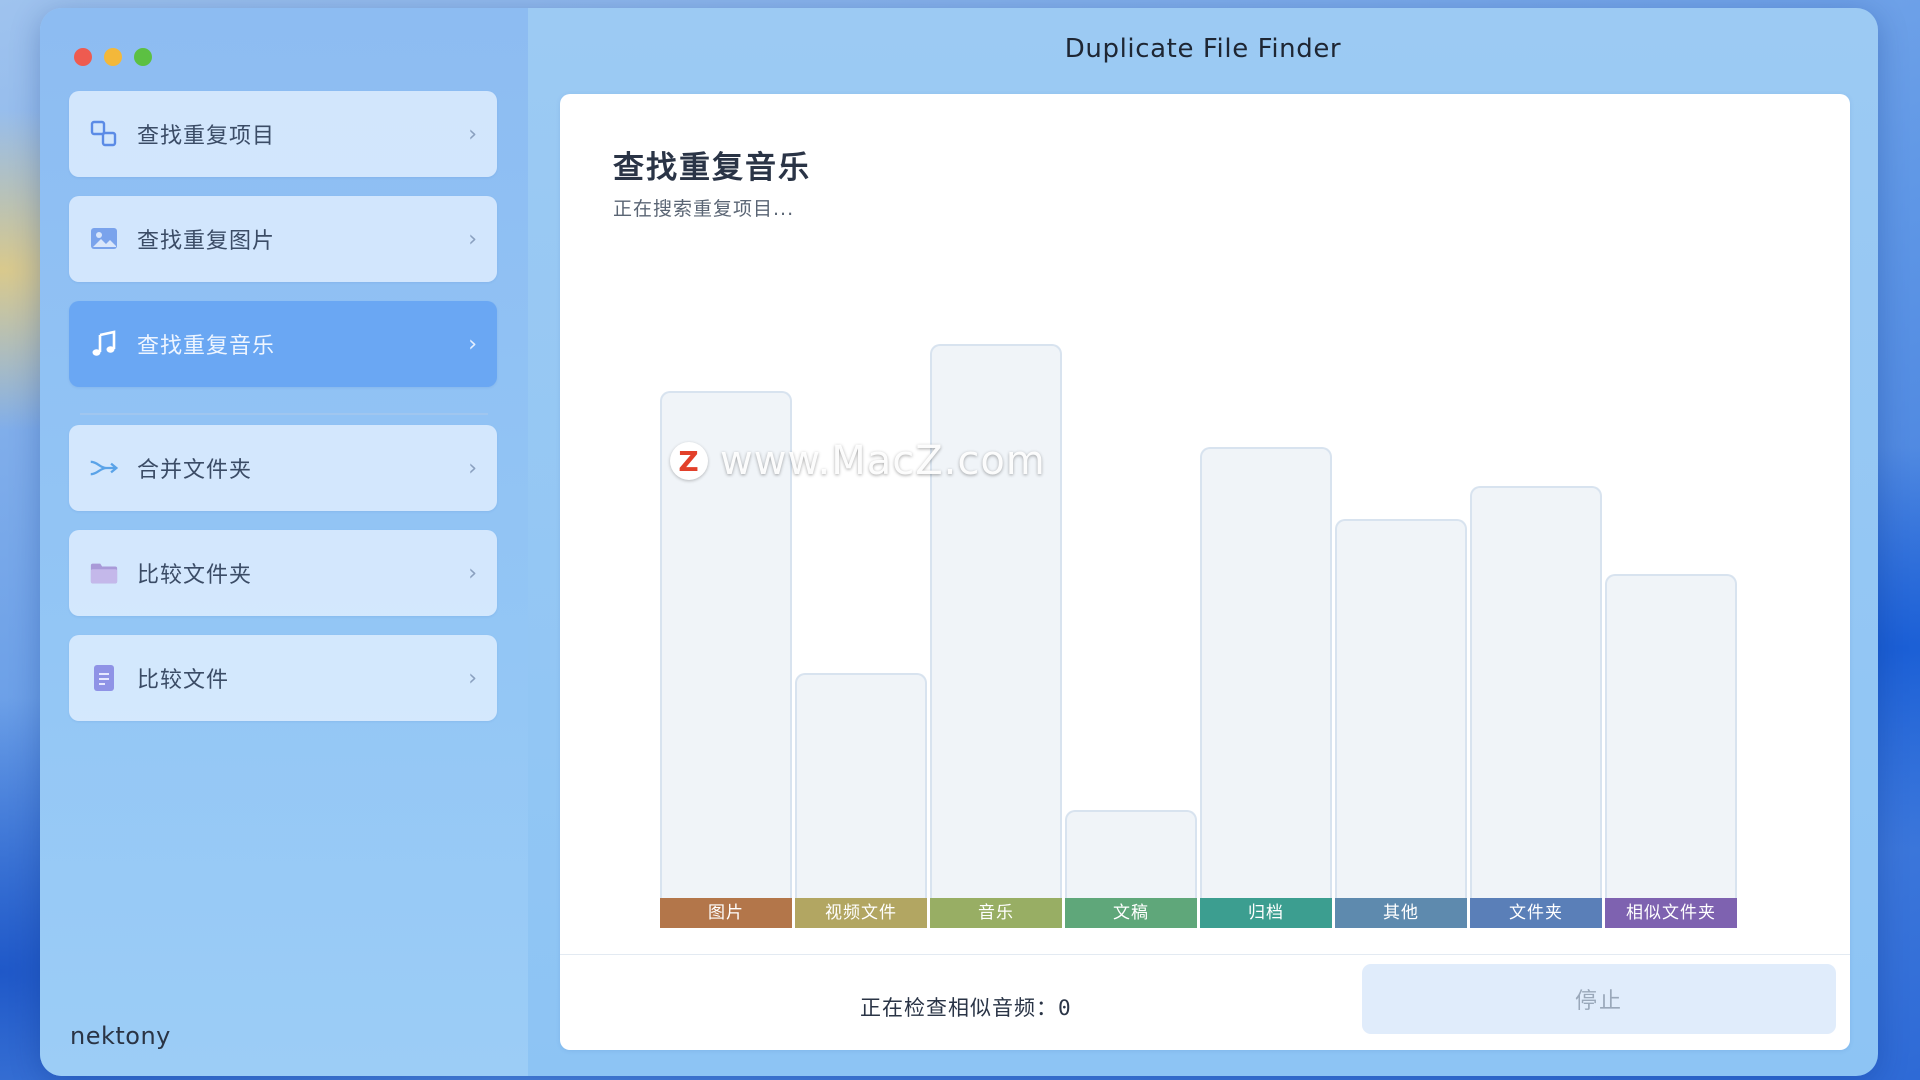 The width and height of the screenshot is (1920, 1080). Describe the element at coordinates (712, 168) in the screenshot. I see `page-title: 查找重复音乐` at that location.